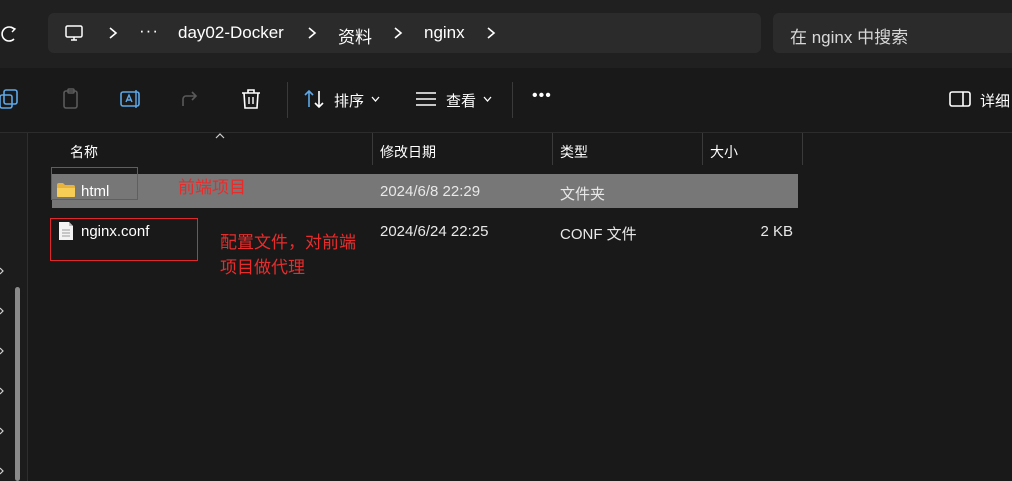 The width and height of the screenshot is (1012, 481). I want to click on column-header: 名称 修改日期 类型 大小, so click(430, 149).